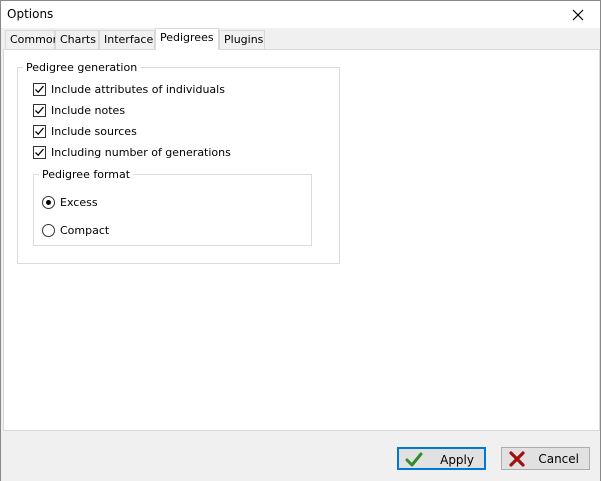 The image size is (601, 481). What do you see at coordinates (88, 110) in the screenshot?
I see `include-notes-label: Include notes` at bounding box center [88, 110].